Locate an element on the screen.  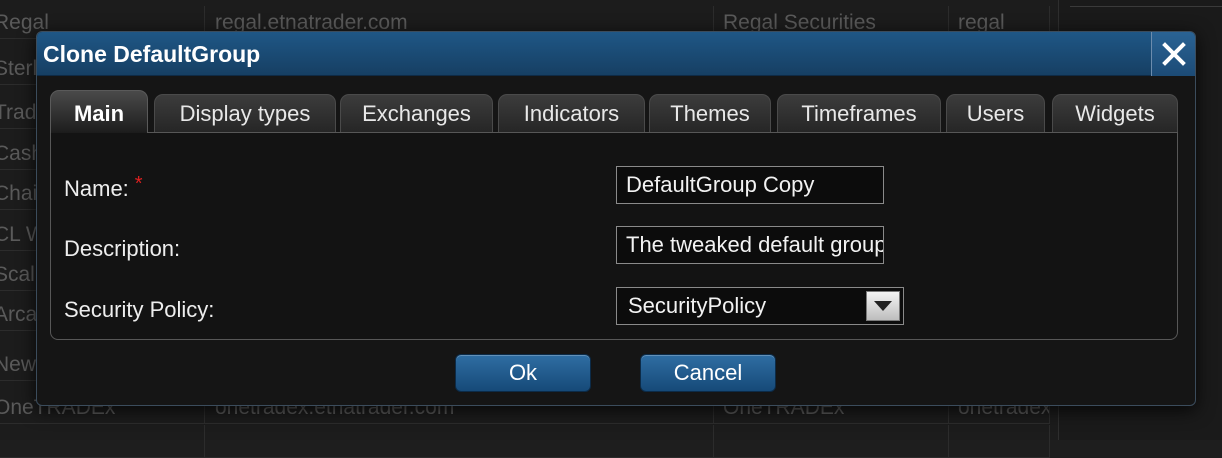
name-label-text: Name: is located at coordinates (96, 188).